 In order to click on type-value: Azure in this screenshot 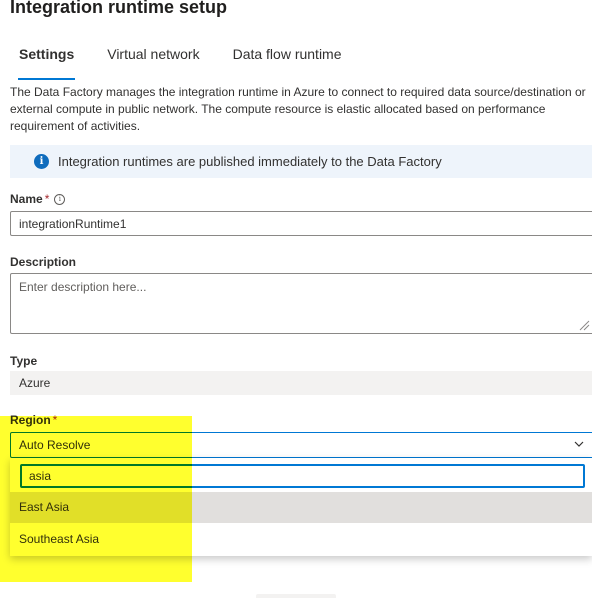, I will do `click(301, 383)`.